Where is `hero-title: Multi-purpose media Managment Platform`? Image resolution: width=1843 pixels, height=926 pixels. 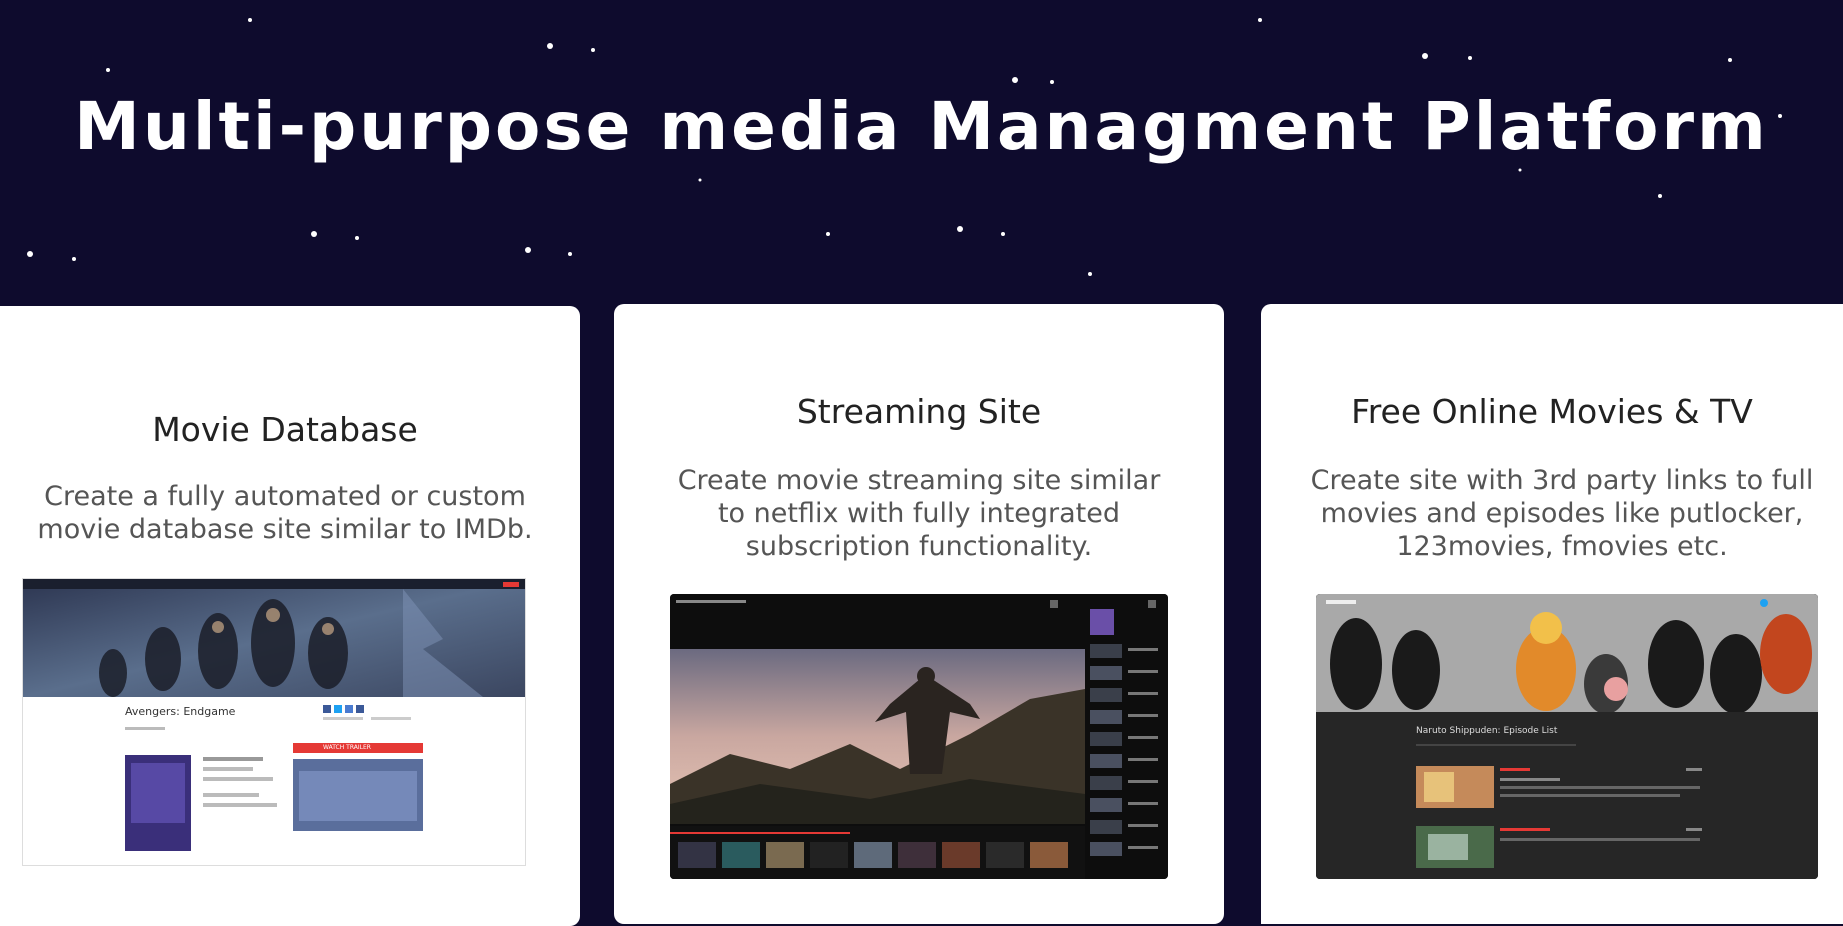 hero-title: Multi-purpose media Managment Platform is located at coordinates (921, 126).